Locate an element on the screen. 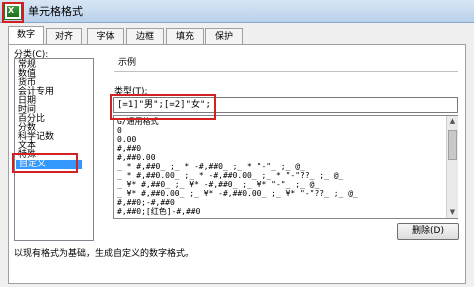  sample-label: 示例 is located at coordinates (127, 63).